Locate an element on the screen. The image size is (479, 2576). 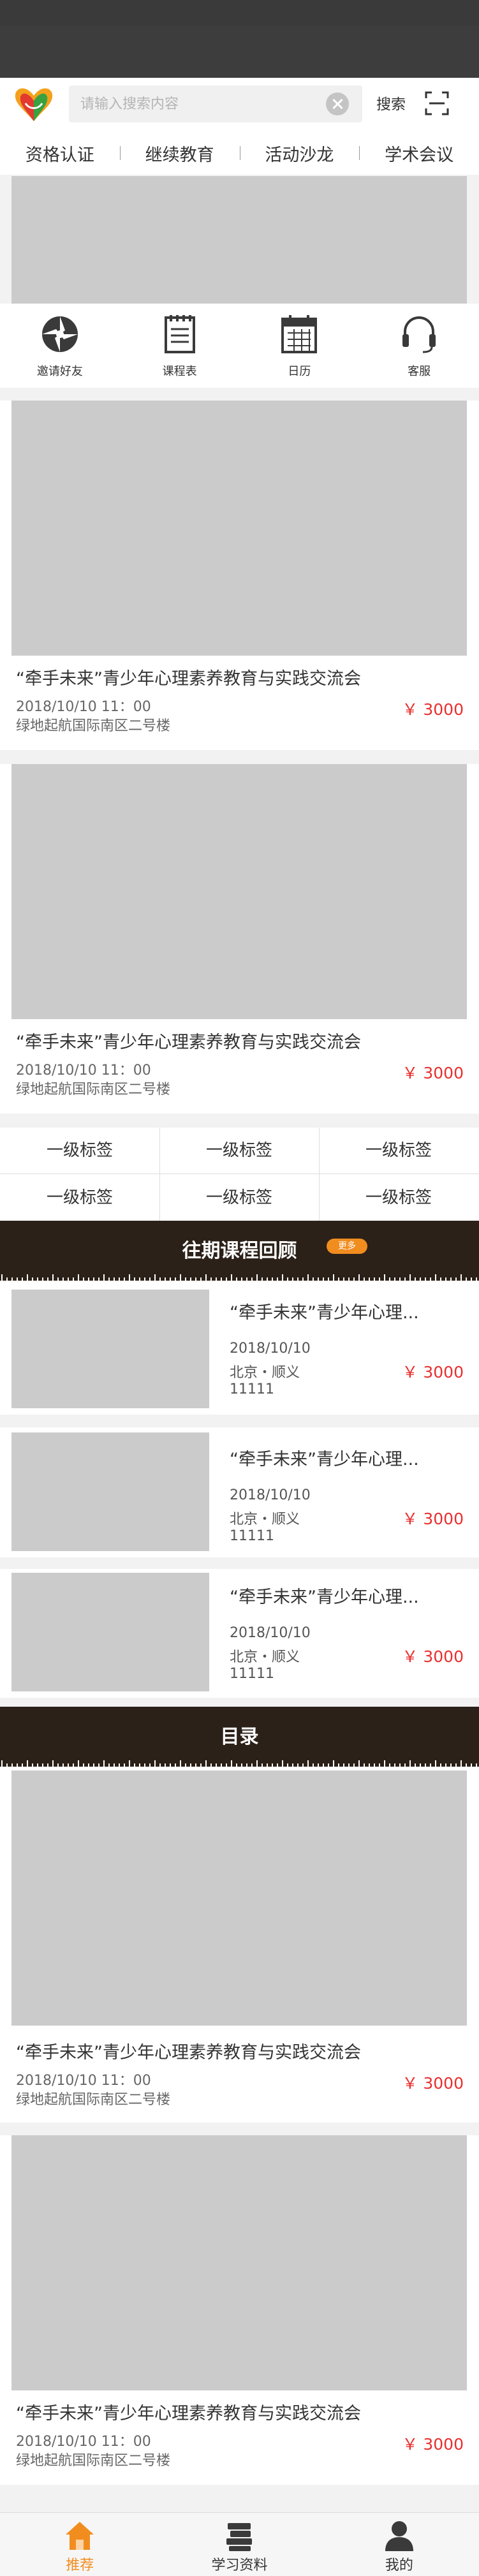
tab-study-materials: 学习资料 is located at coordinates (239, 2544).